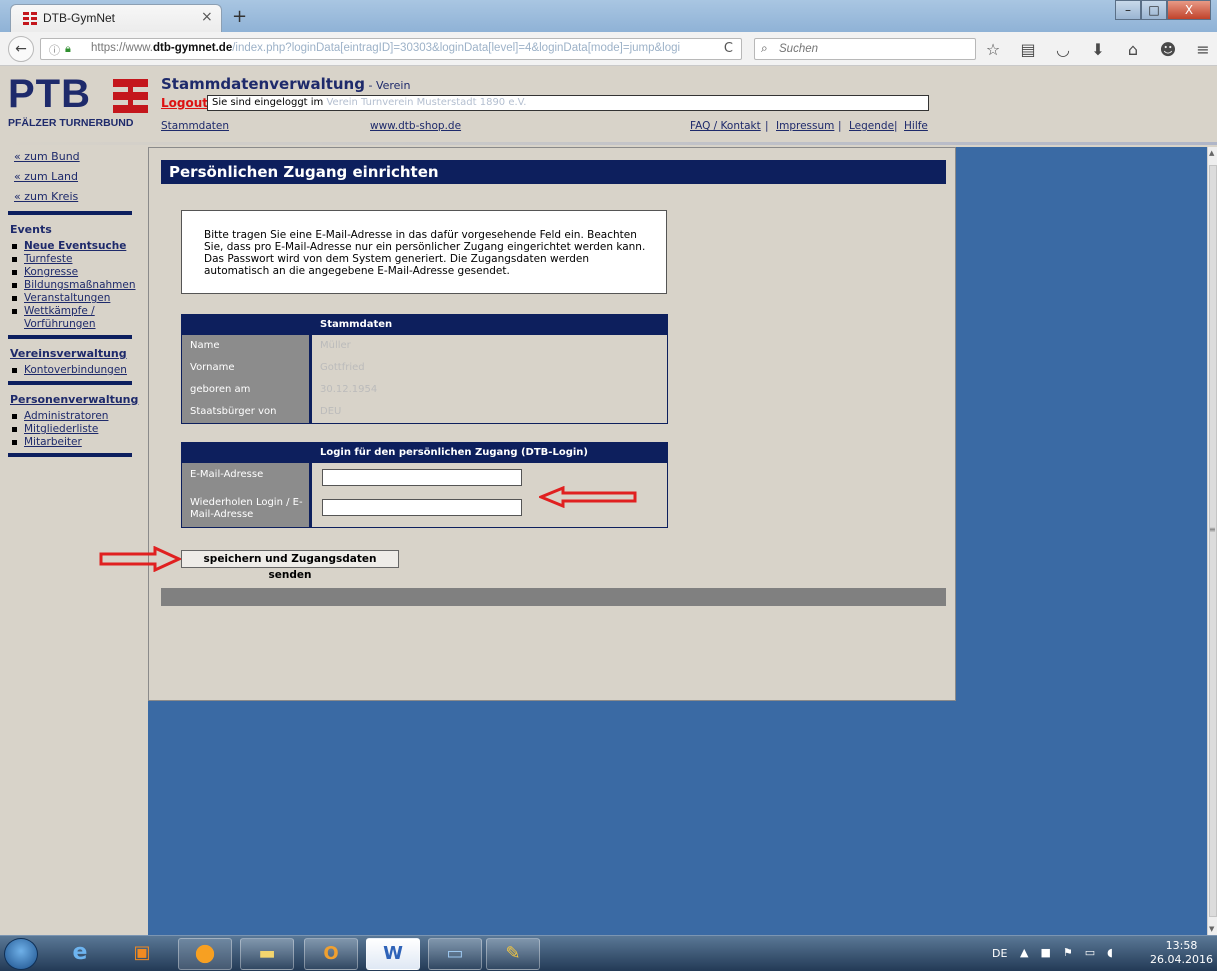 The width and height of the screenshot is (1217, 971). What do you see at coordinates (764, 48) in the screenshot?
I see `search-icon: ⌕` at bounding box center [764, 48].